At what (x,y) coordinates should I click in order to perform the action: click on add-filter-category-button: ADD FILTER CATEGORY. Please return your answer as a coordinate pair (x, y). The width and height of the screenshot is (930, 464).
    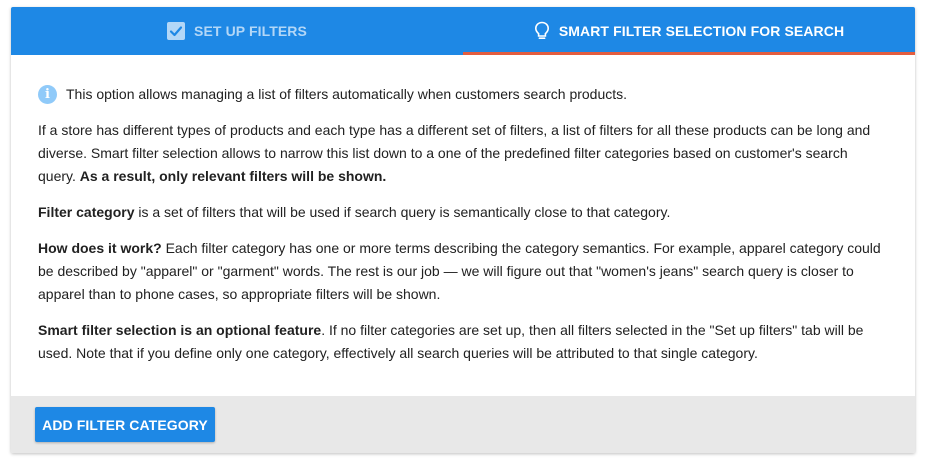
    Looking at the image, I should click on (125, 424).